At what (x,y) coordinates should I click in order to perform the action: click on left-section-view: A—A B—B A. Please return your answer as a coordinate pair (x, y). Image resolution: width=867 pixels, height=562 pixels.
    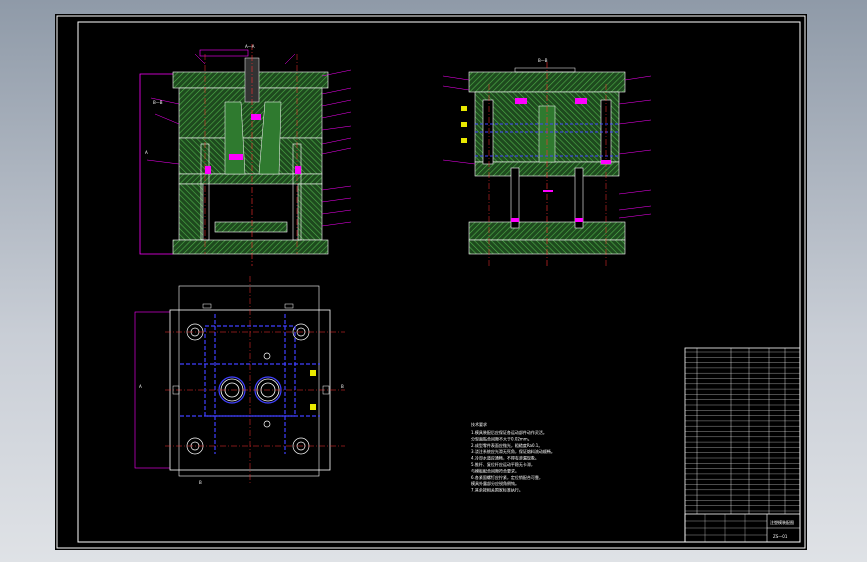
    Looking at the image, I should click on (245, 155).